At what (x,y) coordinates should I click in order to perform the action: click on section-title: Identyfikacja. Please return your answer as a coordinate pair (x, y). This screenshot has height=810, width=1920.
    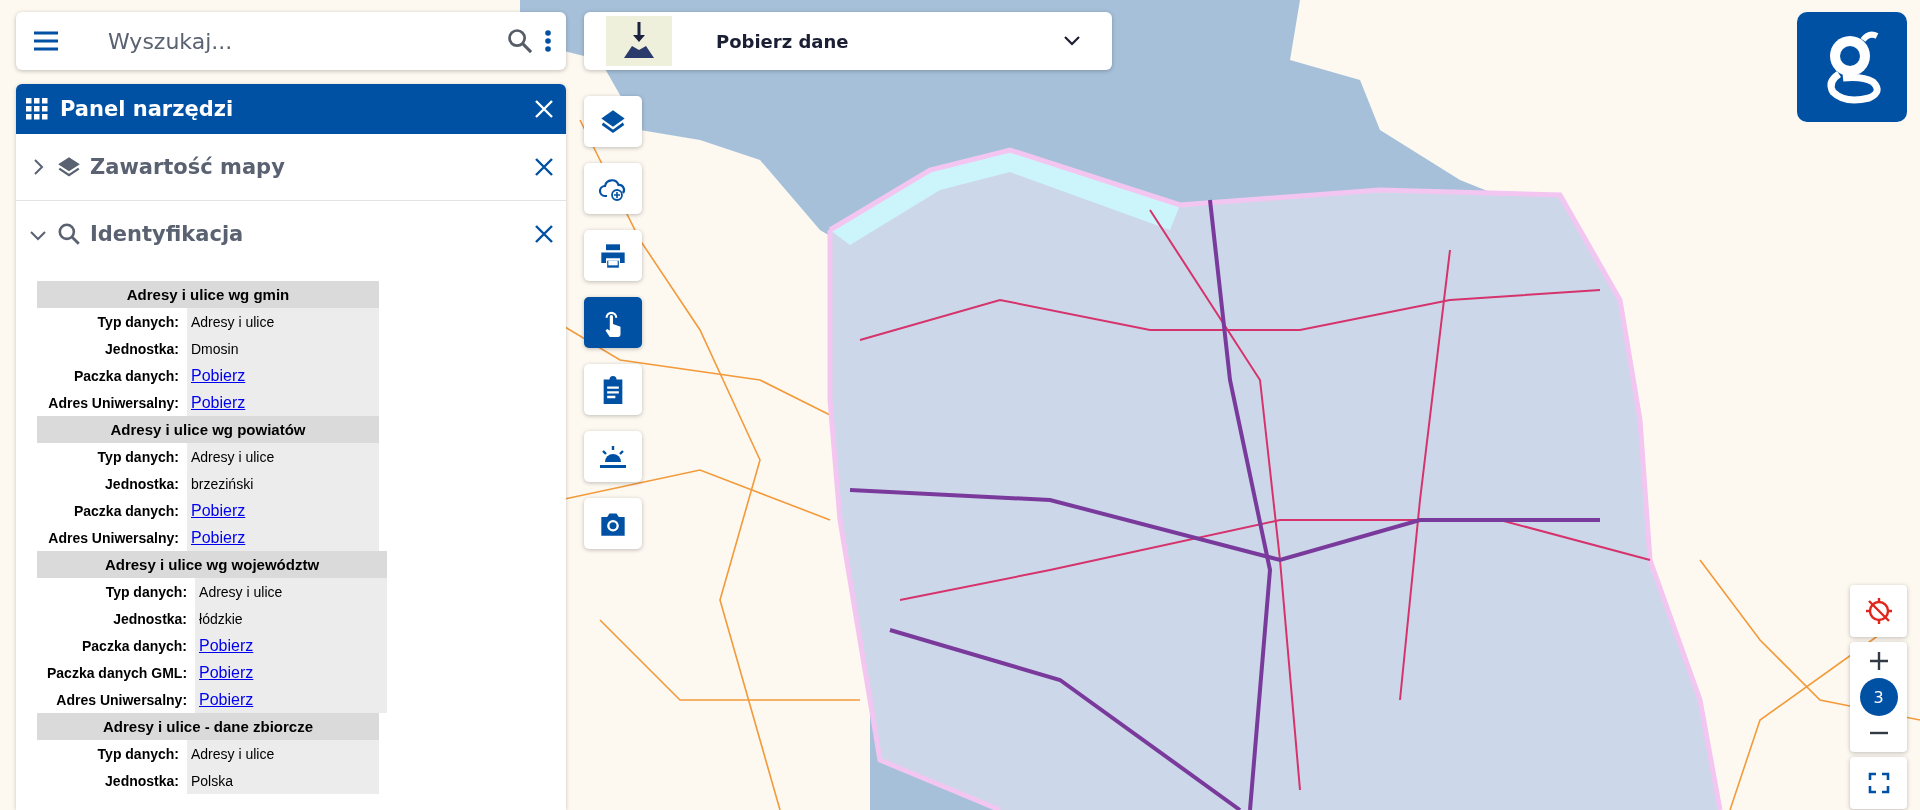
    Looking at the image, I should click on (308, 234).